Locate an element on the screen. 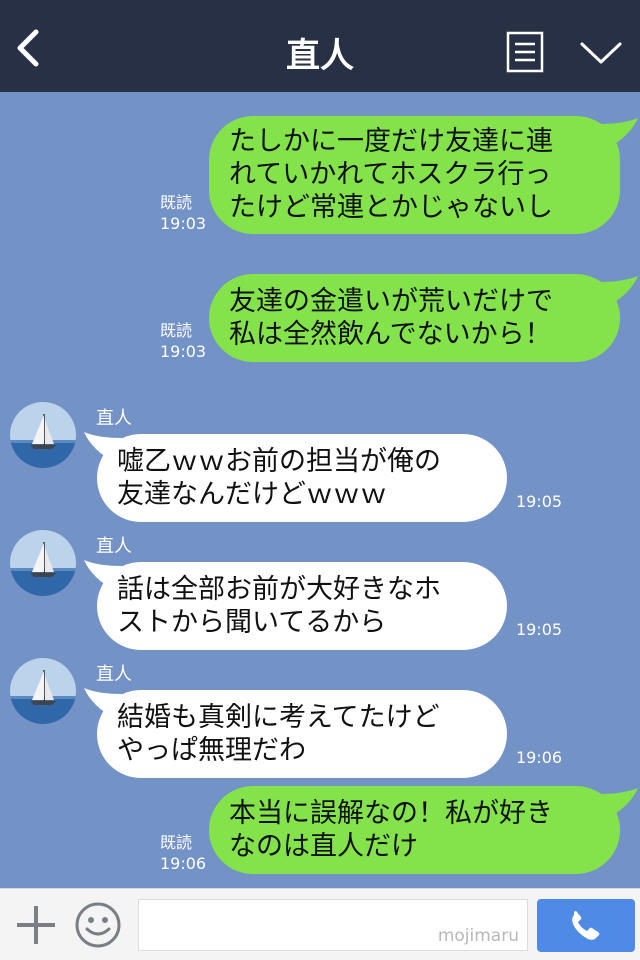  message-line: れていかれてホスクラ行っ is located at coordinates (390, 174).